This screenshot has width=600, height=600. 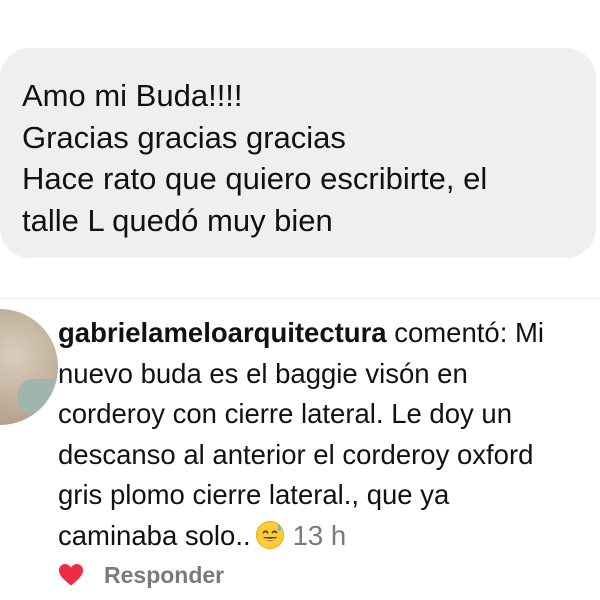 I want to click on comment-verb: comentó: Mi, so click(x=465, y=332).